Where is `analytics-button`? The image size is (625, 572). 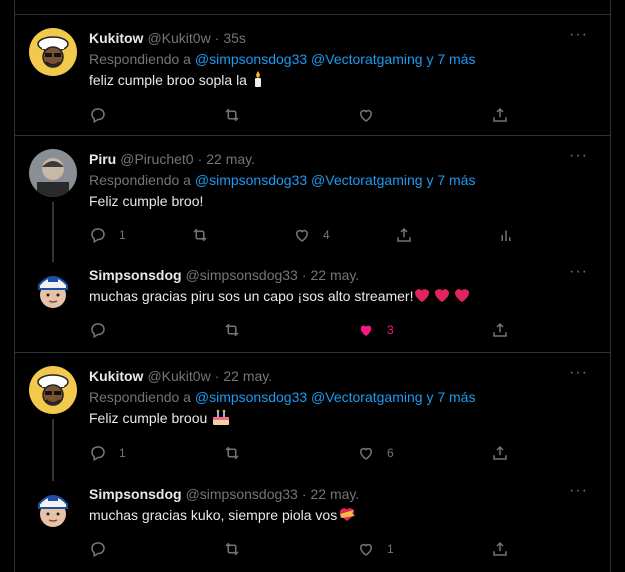 analytics-button is located at coordinates (506, 235).